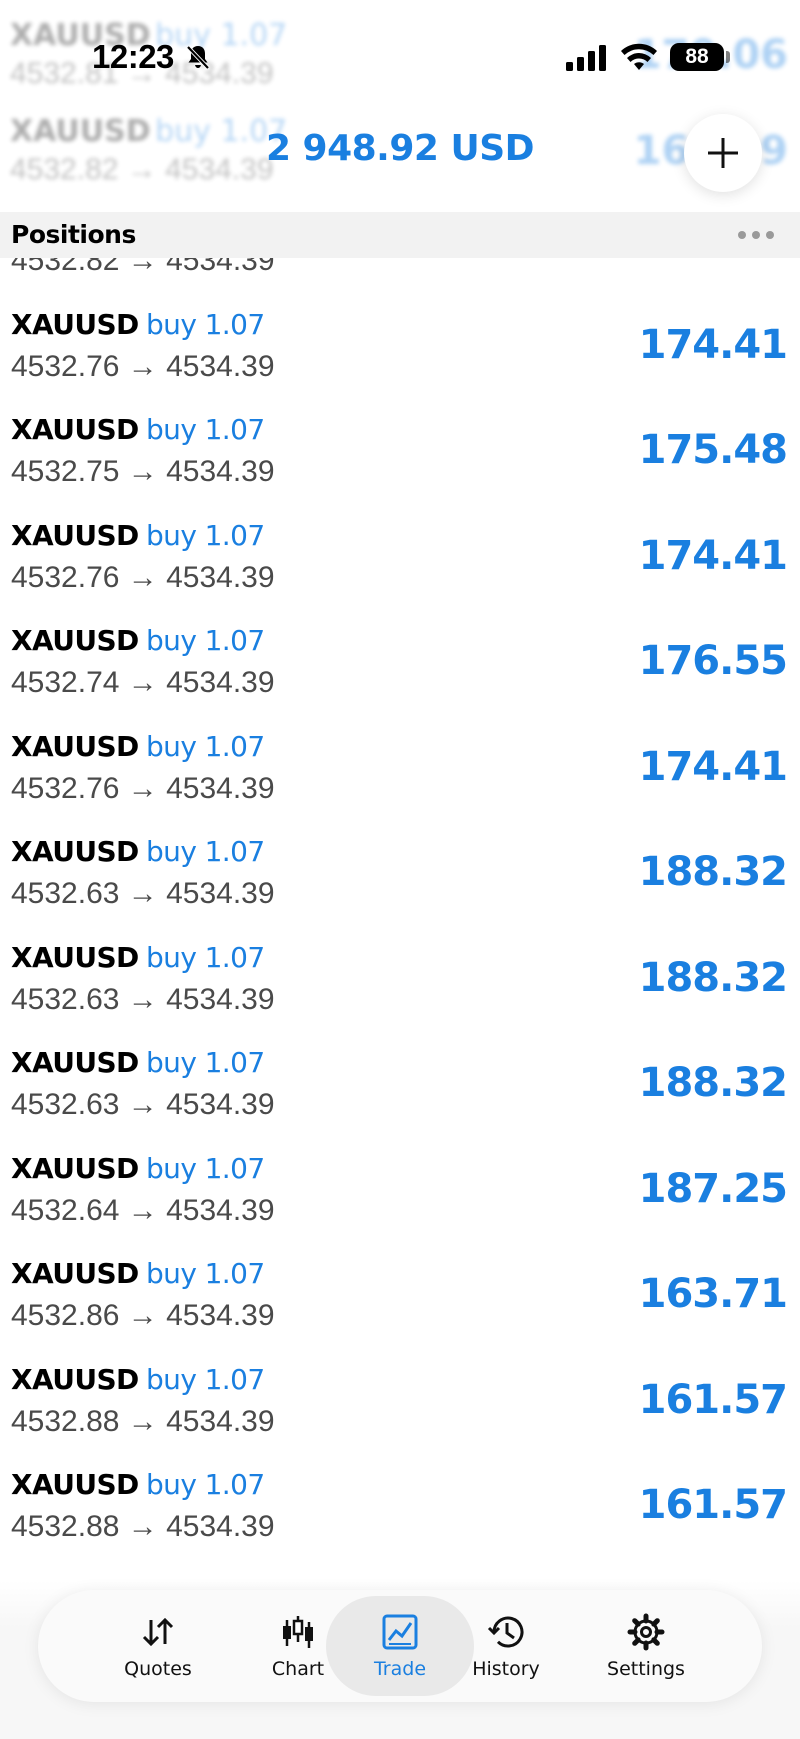  What do you see at coordinates (728, 57) in the screenshot?
I see `battery-tip` at bounding box center [728, 57].